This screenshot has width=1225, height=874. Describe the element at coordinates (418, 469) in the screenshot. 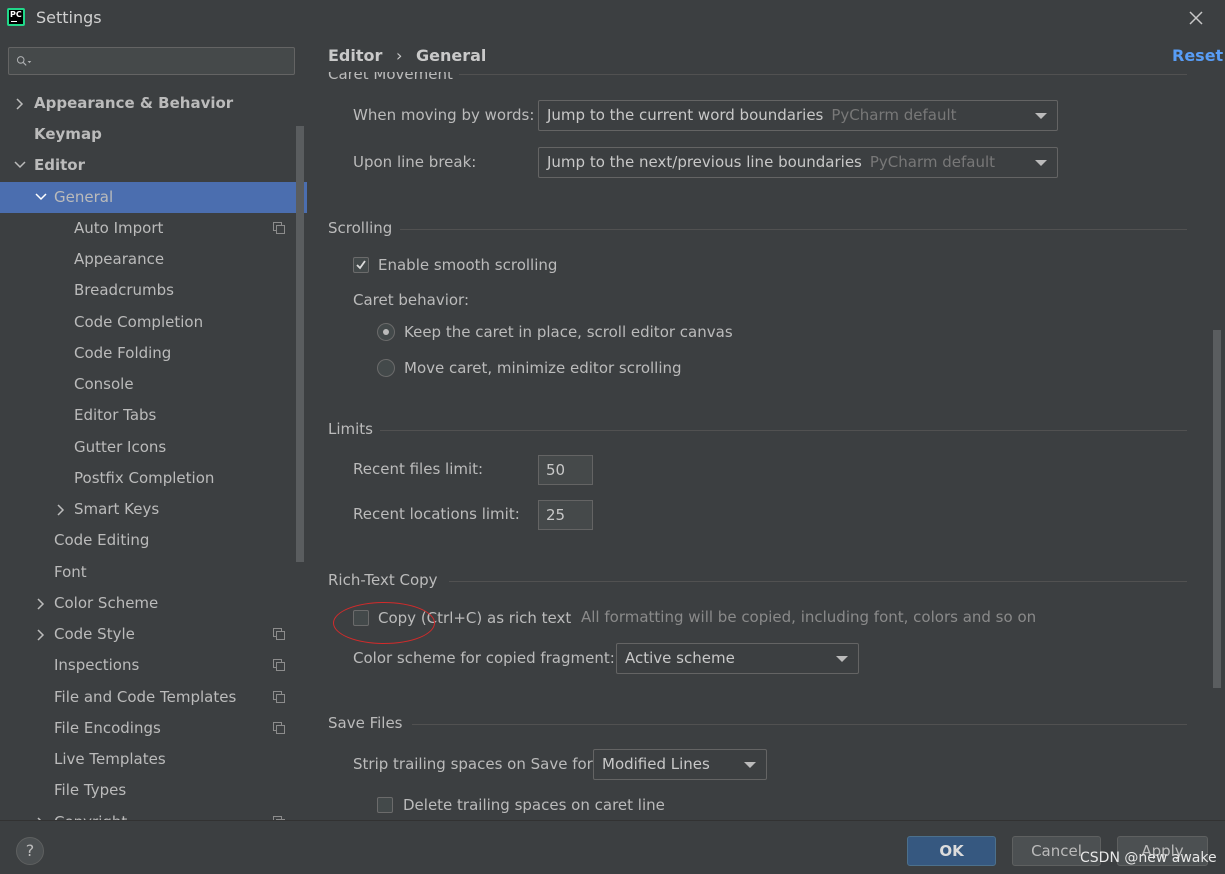

I see `recent-files-label: Recent files limit:` at that location.